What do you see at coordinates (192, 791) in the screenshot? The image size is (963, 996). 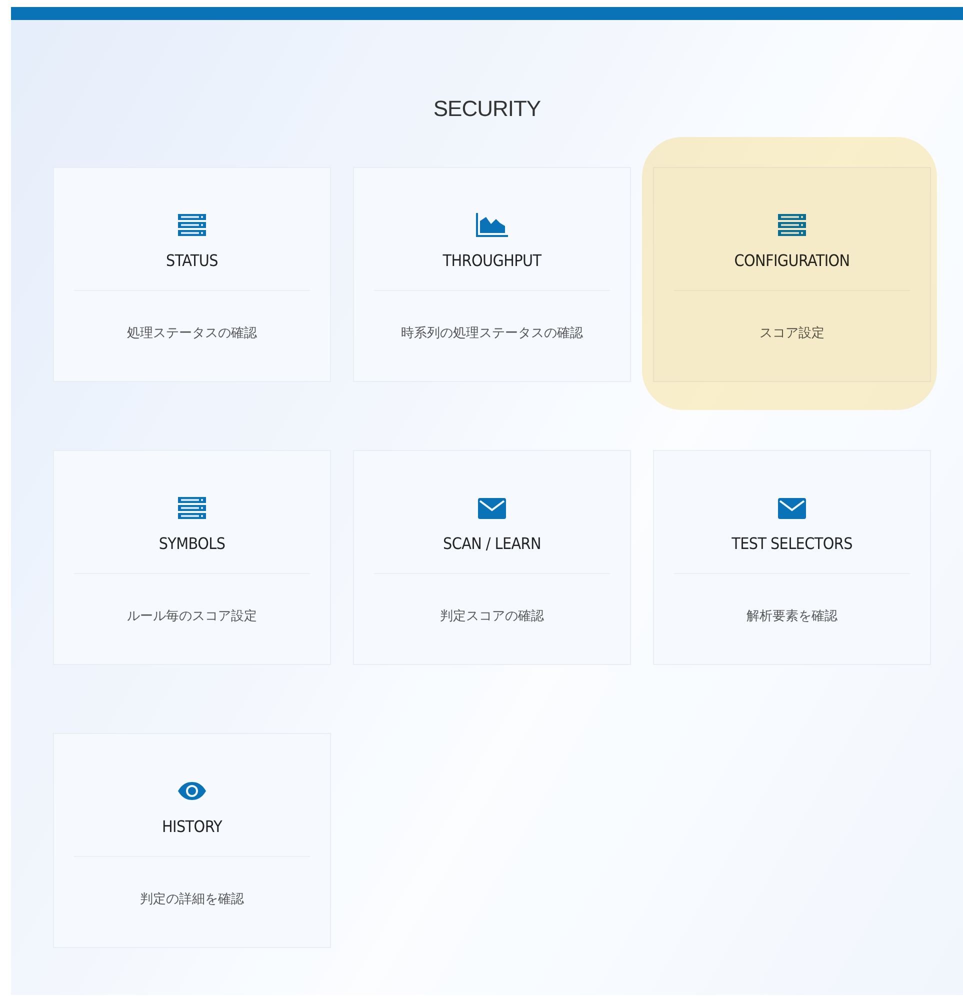 I see `eye-icon` at bounding box center [192, 791].